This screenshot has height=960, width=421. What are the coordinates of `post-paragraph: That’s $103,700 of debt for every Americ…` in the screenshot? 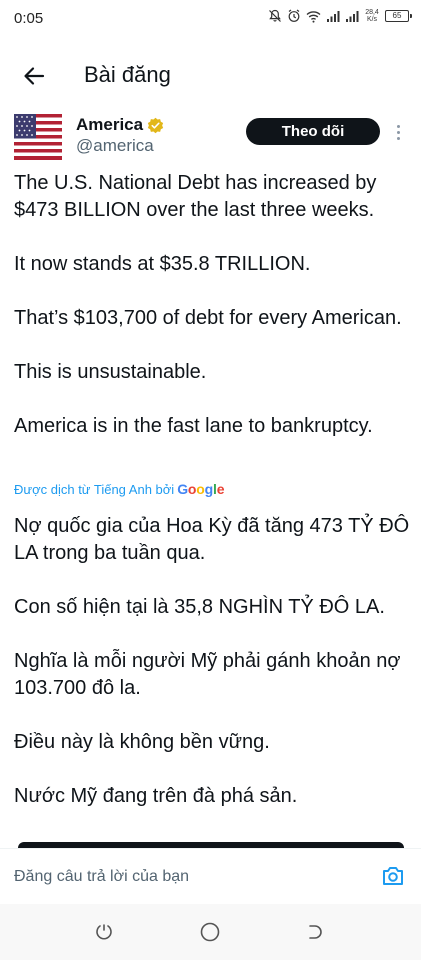 It's located at (208, 318).